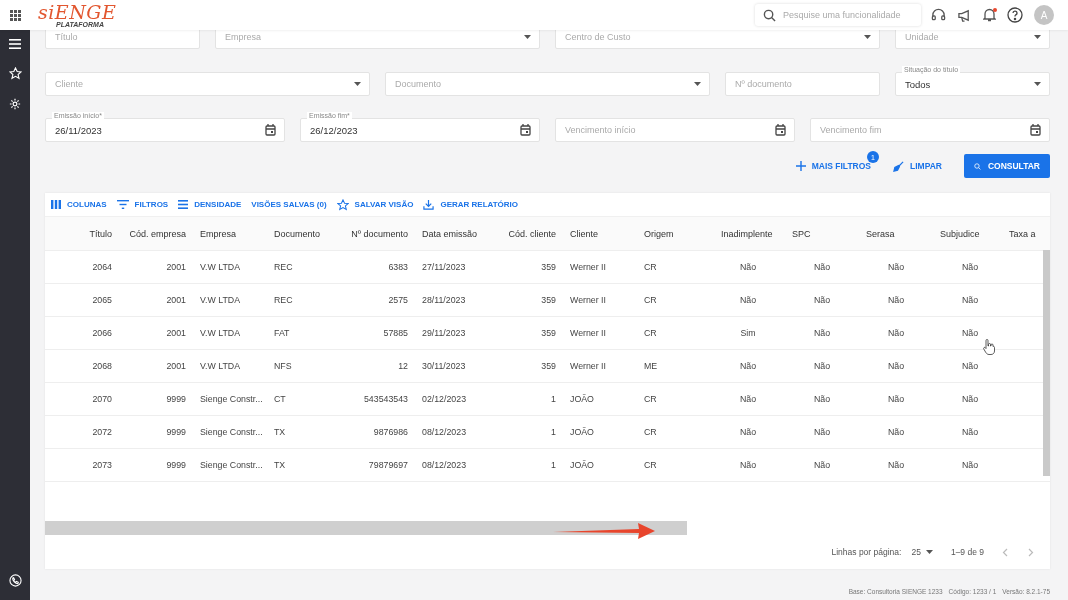  What do you see at coordinates (122, 39) in the screenshot?
I see `text-field: Título` at bounding box center [122, 39].